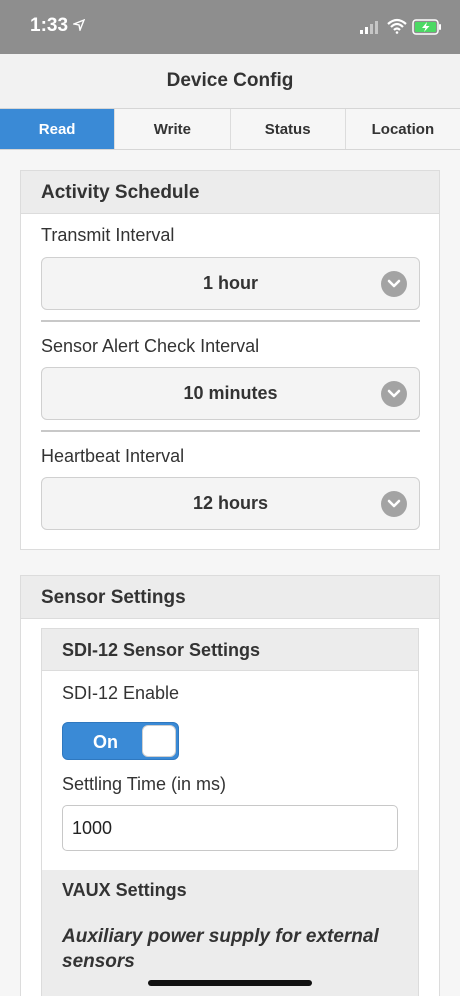 The image size is (460, 996). Describe the element at coordinates (427, 29) in the screenshot. I see `battery-charging-icon` at that location.